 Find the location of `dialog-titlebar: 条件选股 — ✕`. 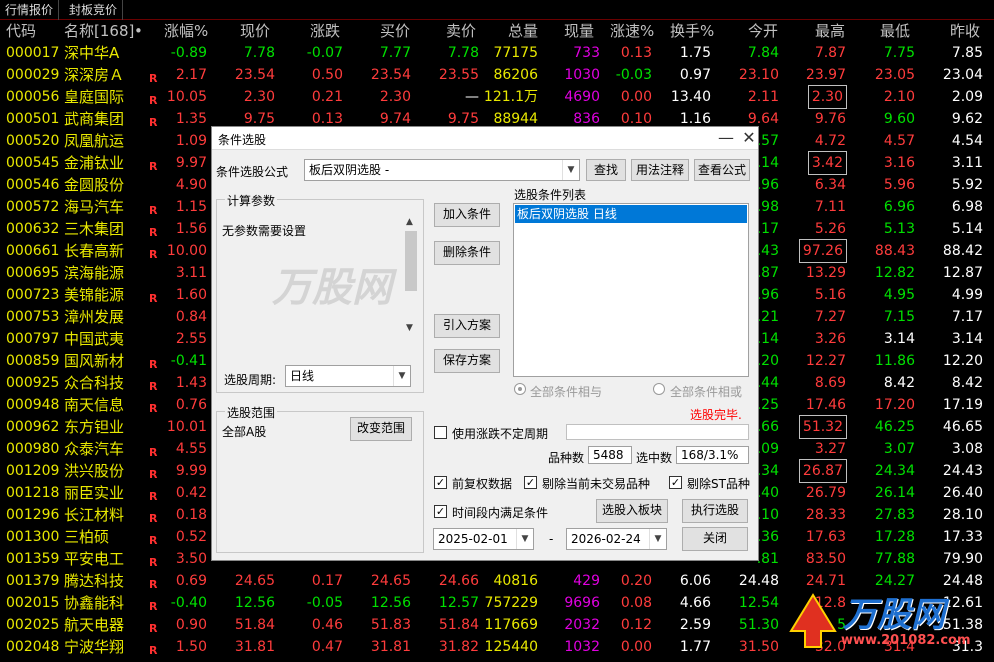

dialog-titlebar: 条件选股 — ✕ is located at coordinates (485, 138).